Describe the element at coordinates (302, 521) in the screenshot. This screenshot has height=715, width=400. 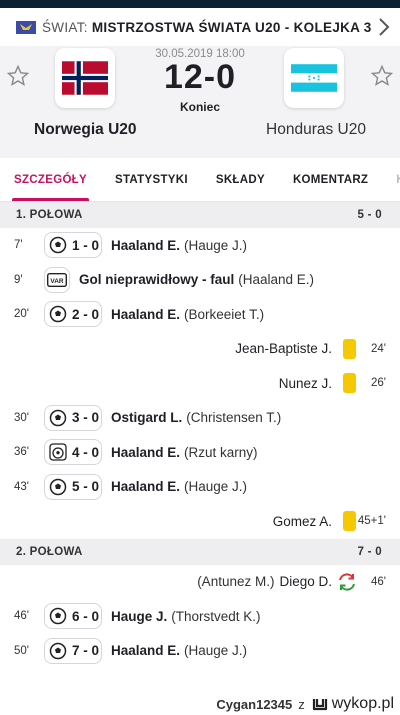
I see `card-player: Gomez A.` at that location.